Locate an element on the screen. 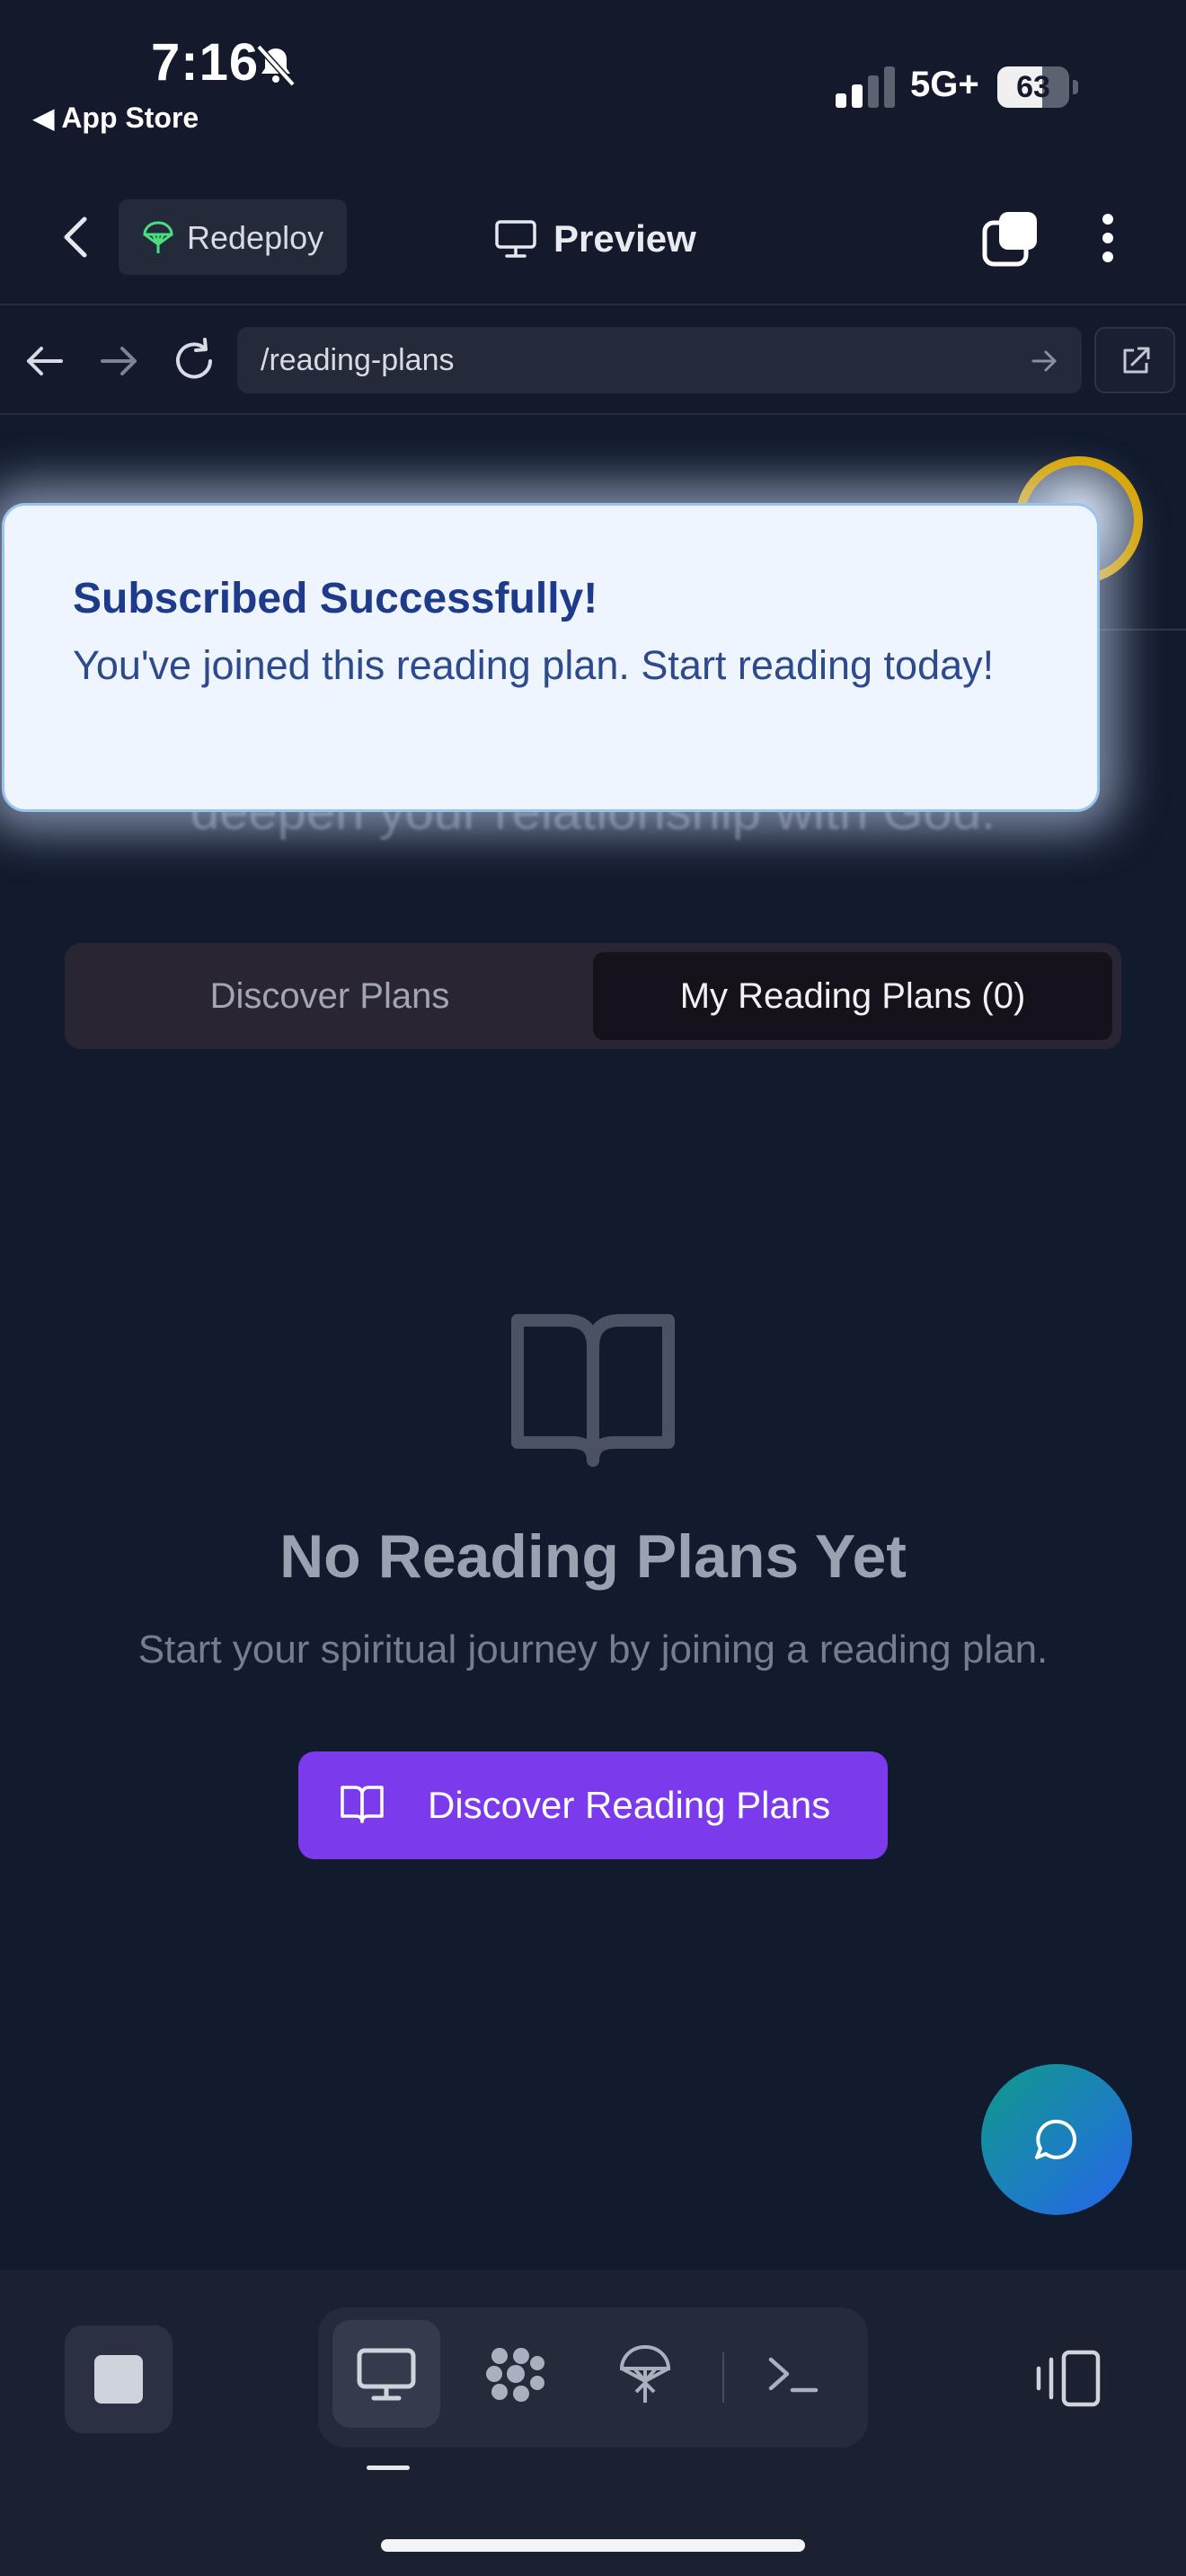 Image resolution: width=1186 pixels, height=2576 pixels. redeploy-icon is located at coordinates (158, 237).